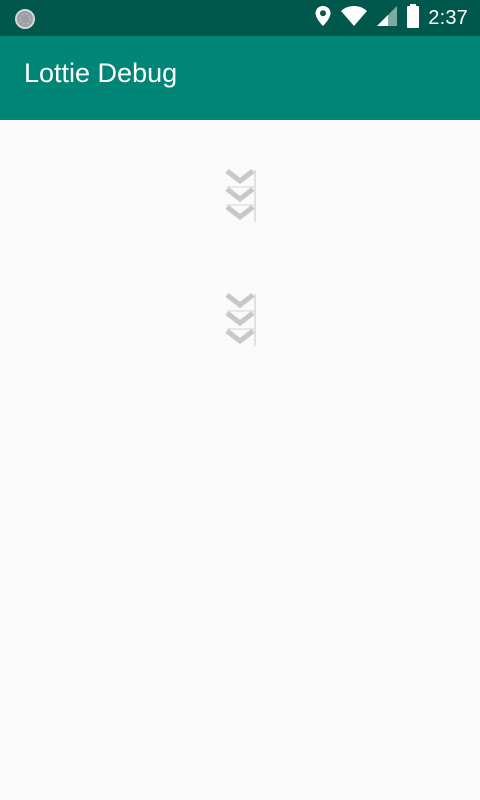 This screenshot has height=800, width=480. What do you see at coordinates (354, 18) in the screenshot?
I see `wifi-icon` at bounding box center [354, 18].